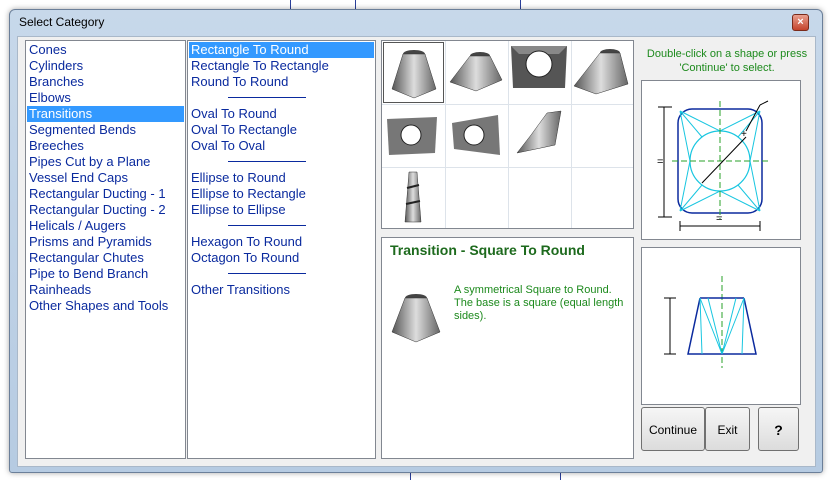  I want to click on shape-offset-square-to-round, so click(602, 72).